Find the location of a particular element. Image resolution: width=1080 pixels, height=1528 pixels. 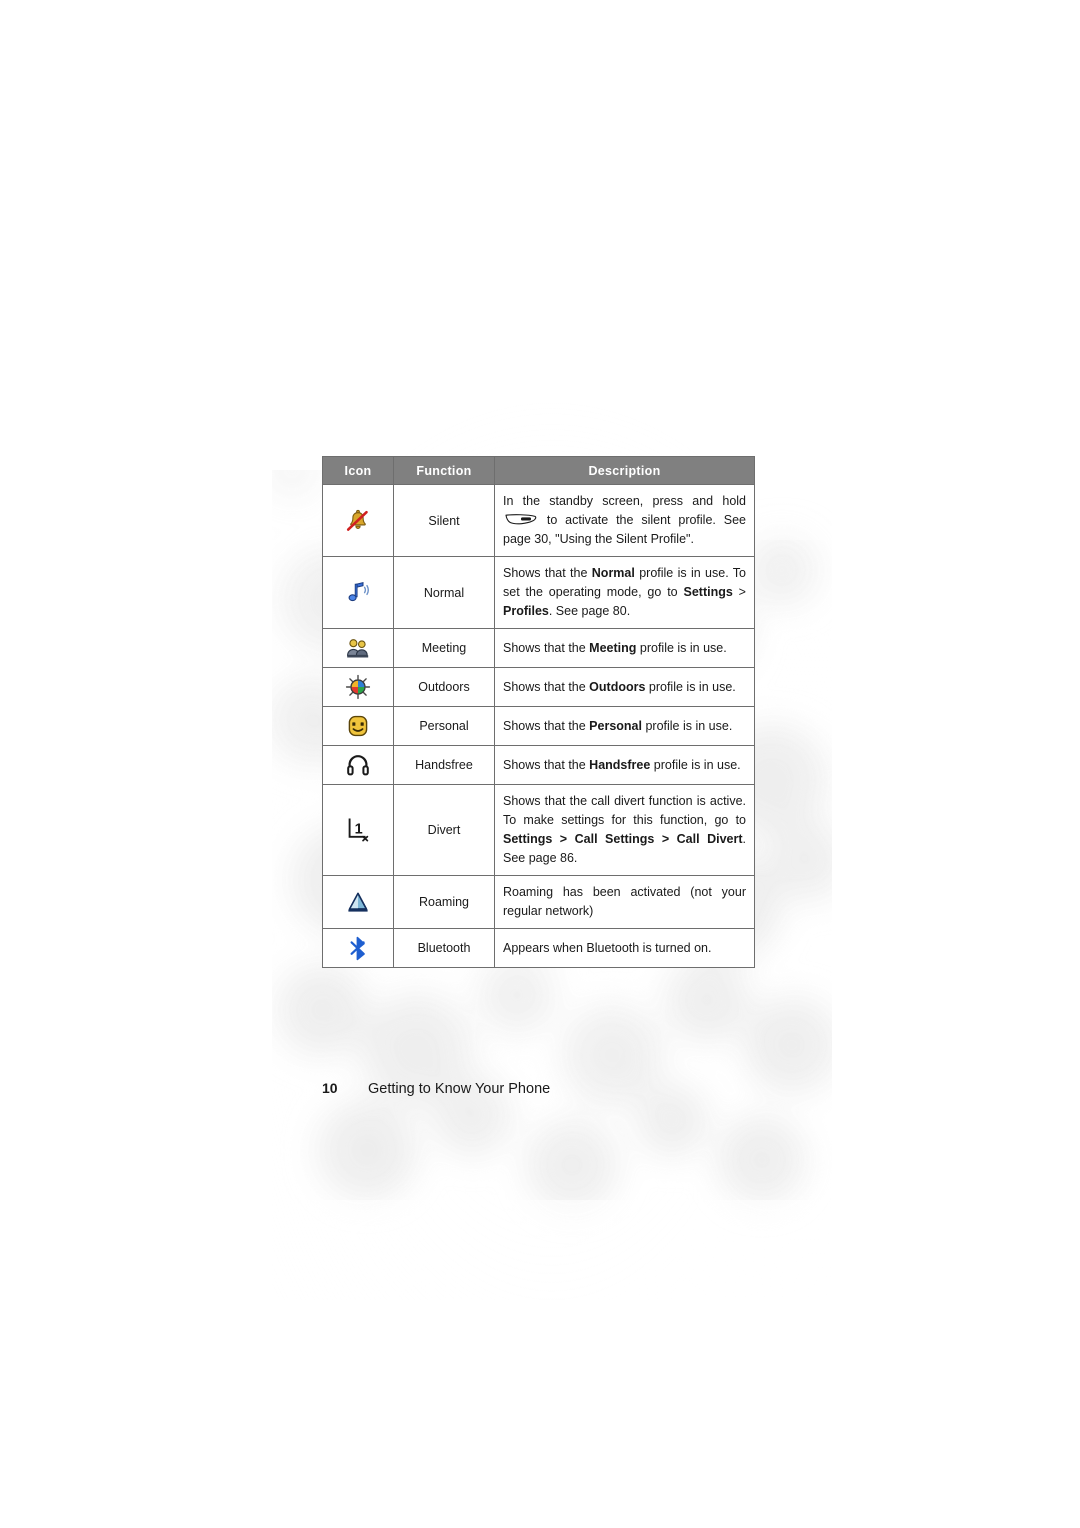

icon-cell-roaming is located at coordinates (358, 902).